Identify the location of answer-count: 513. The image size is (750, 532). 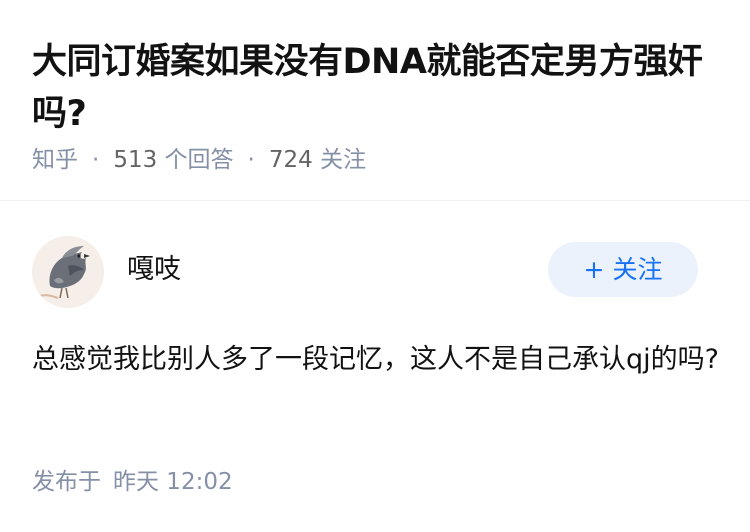
(135, 160).